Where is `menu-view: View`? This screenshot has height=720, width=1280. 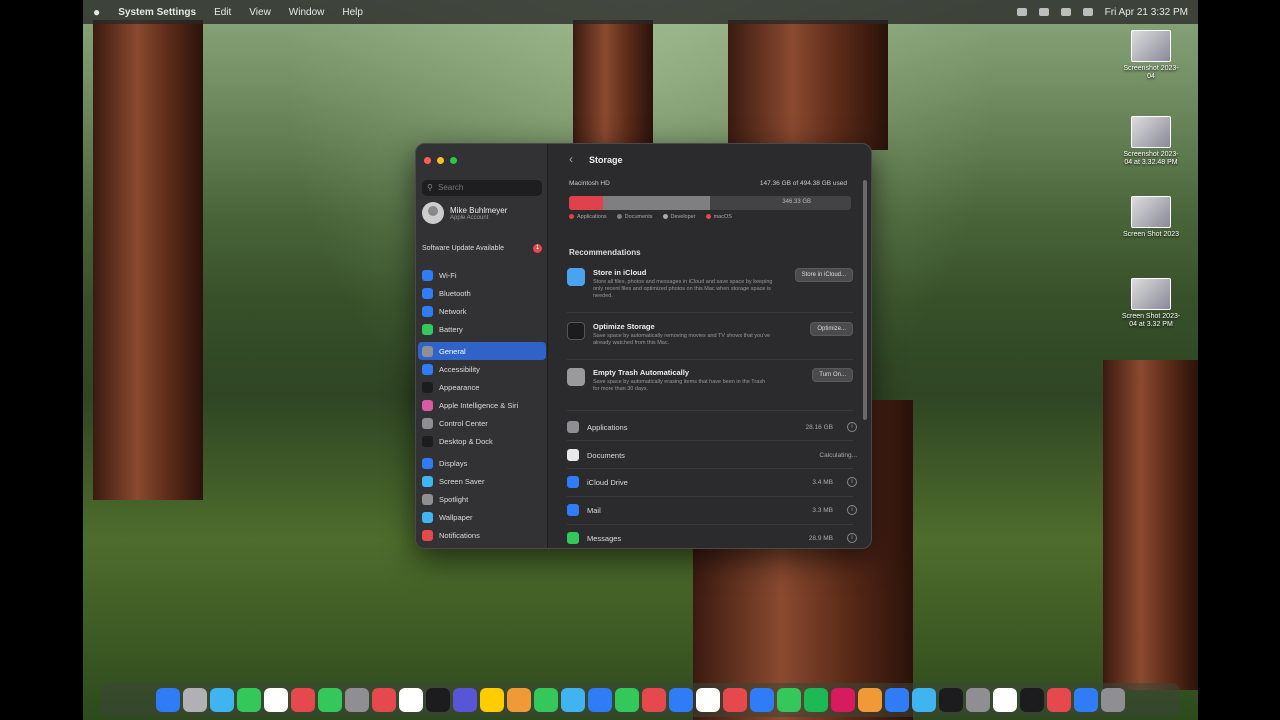 menu-view: View is located at coordinates (260, 12).